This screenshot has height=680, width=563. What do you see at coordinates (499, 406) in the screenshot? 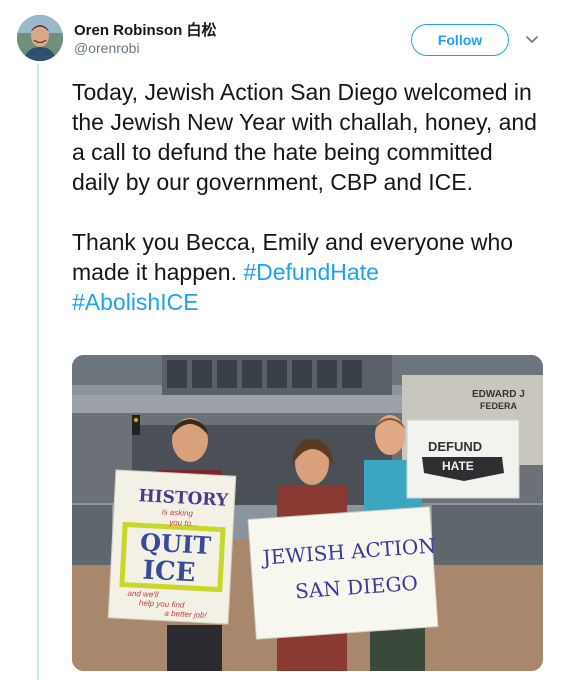
I see `building-sign-line2: FEDERA` at bounding box center [499, 406].